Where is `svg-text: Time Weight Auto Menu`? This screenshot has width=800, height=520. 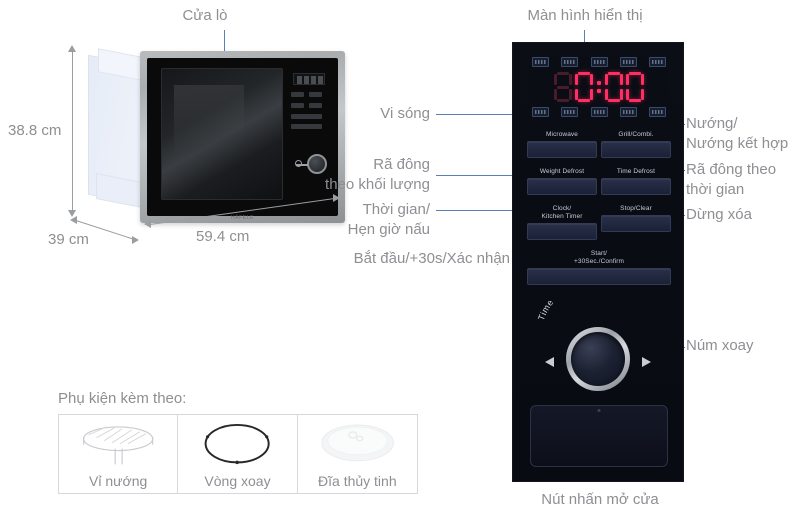 svg-text: Time Weight Auto Menu is located at coordinates (585, 311).